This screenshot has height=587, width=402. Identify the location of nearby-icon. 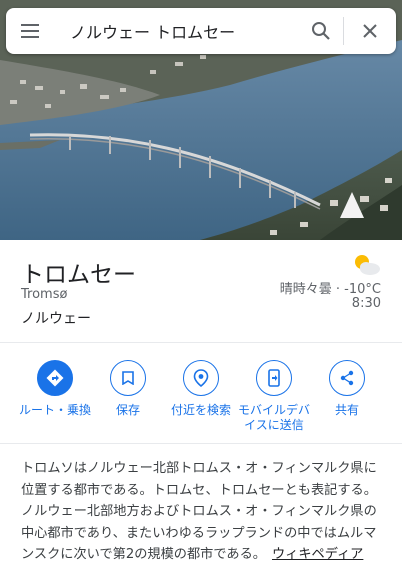
(201, 378).